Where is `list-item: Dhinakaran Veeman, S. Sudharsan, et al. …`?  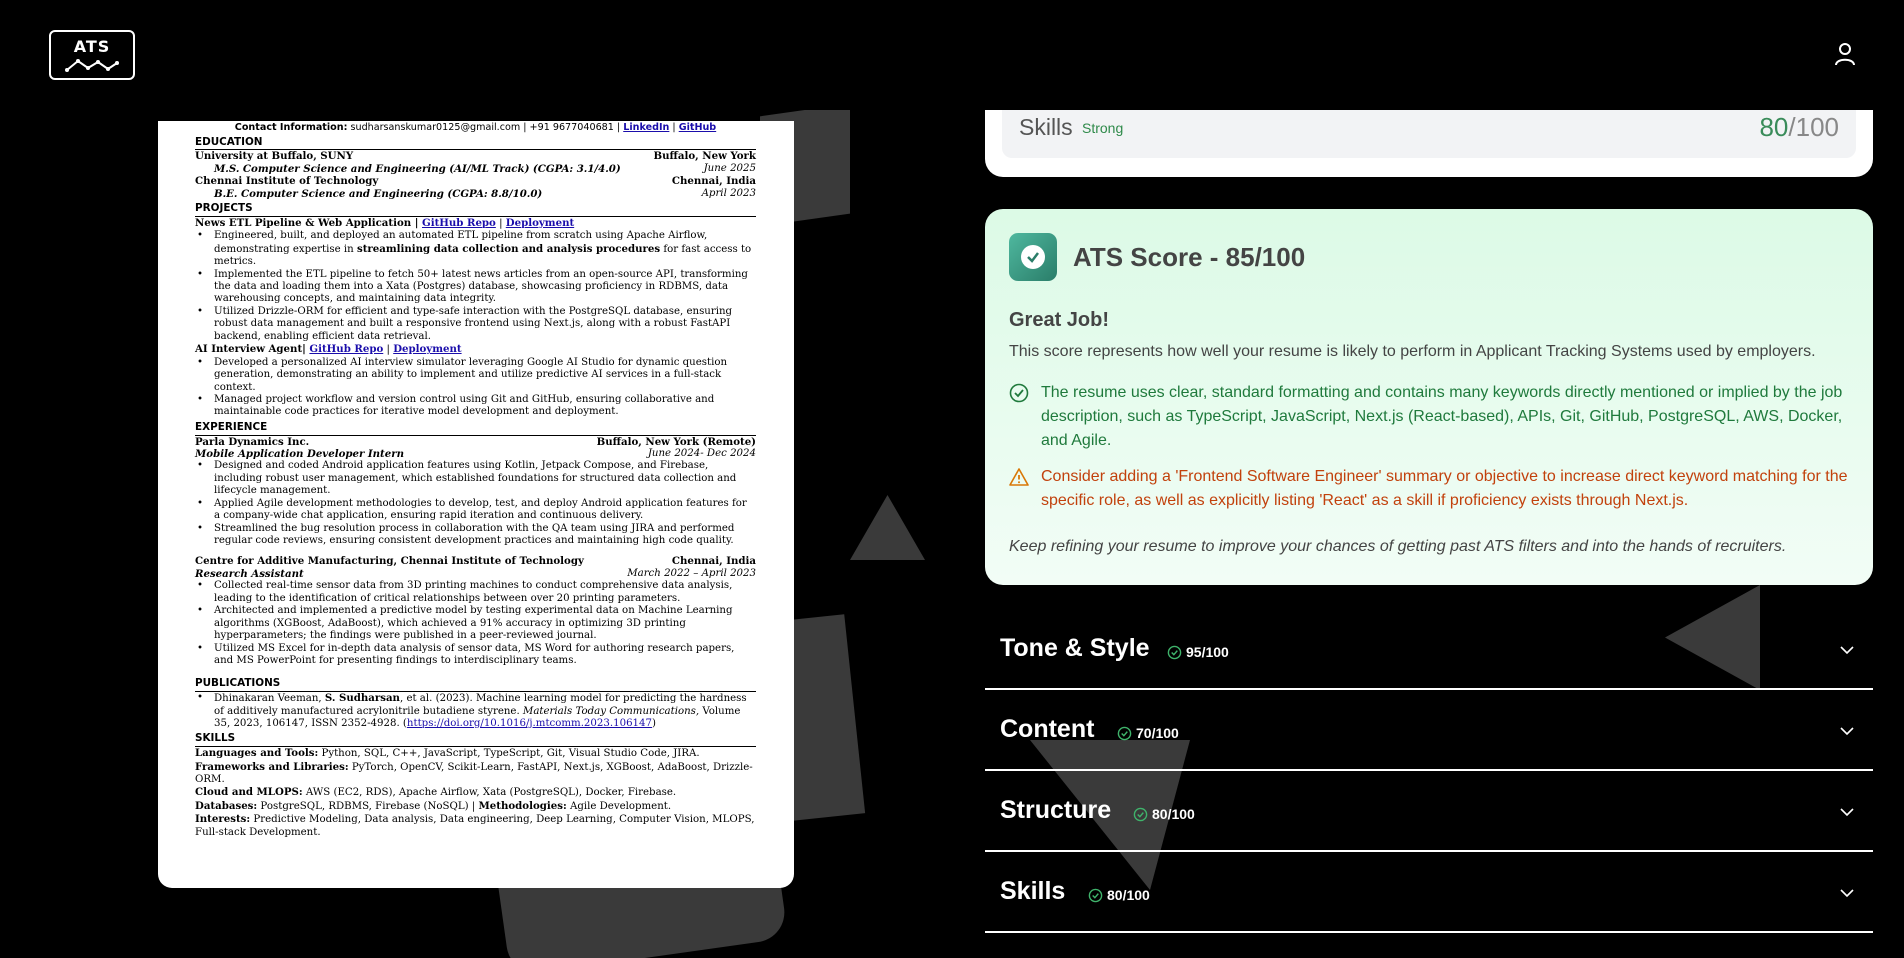
list-item: Dhinakaran Veeman, S. Sudharsan, et al. … is located at coordinates (476, 711).